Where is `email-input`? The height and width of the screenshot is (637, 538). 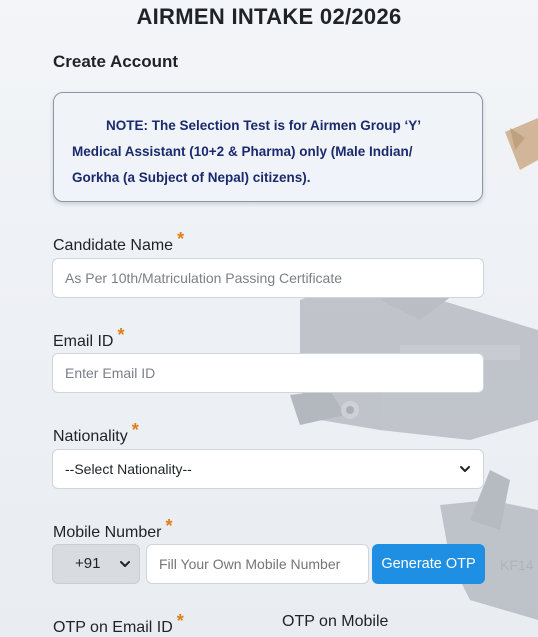 email-input is located at coordinates (268, 373).